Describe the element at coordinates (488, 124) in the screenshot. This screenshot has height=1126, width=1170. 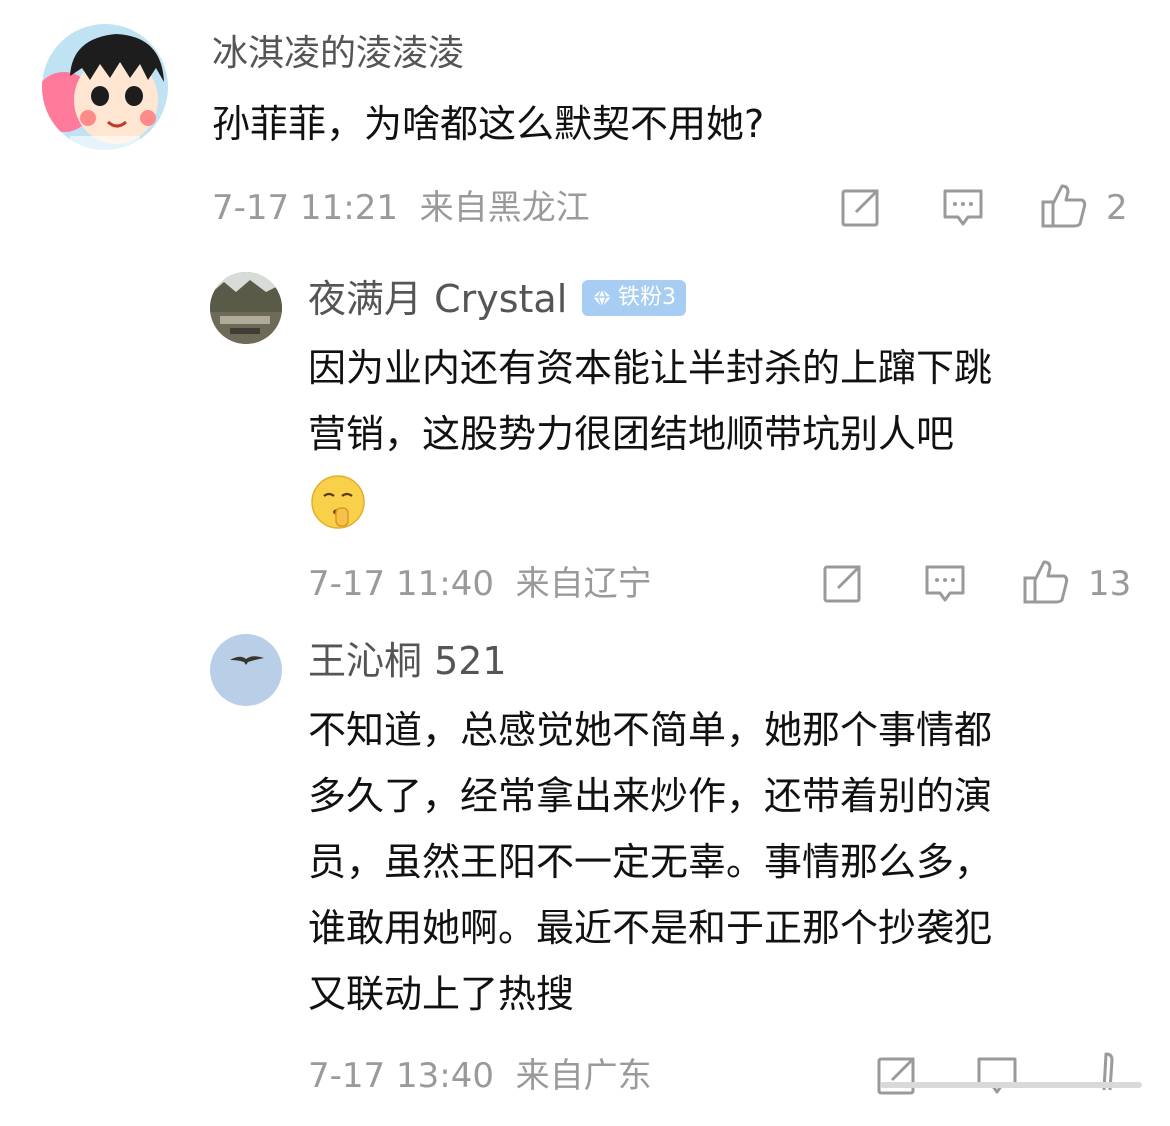
I see `comment-text: 孙菲菲，为啥都这么默契不用她?` at that location.